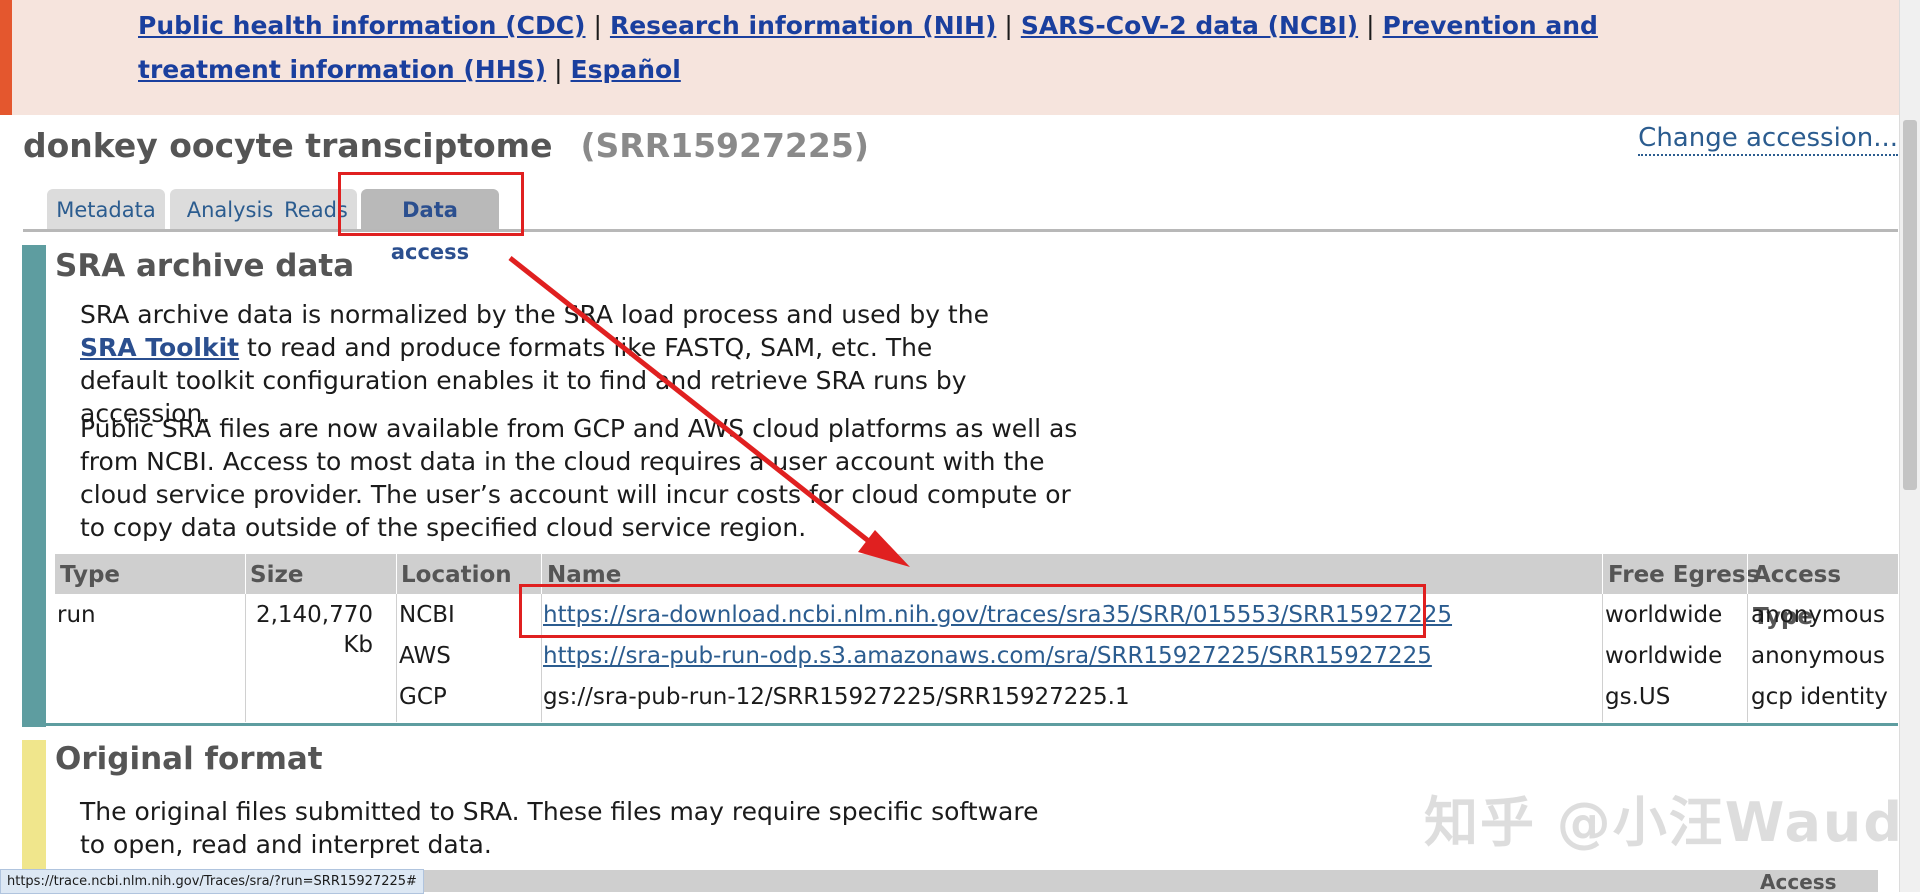  I want to click on page-title: donkey oocyte transciptome (SRR15927225), so click(446, 145).